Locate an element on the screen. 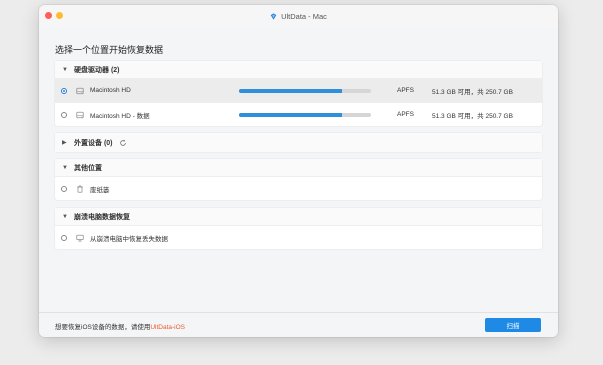 The image size is (603, 365). footer-text: 想要恢复iOS设备的数据，请使用UltData-iOS is located at coordinates (120, 326).